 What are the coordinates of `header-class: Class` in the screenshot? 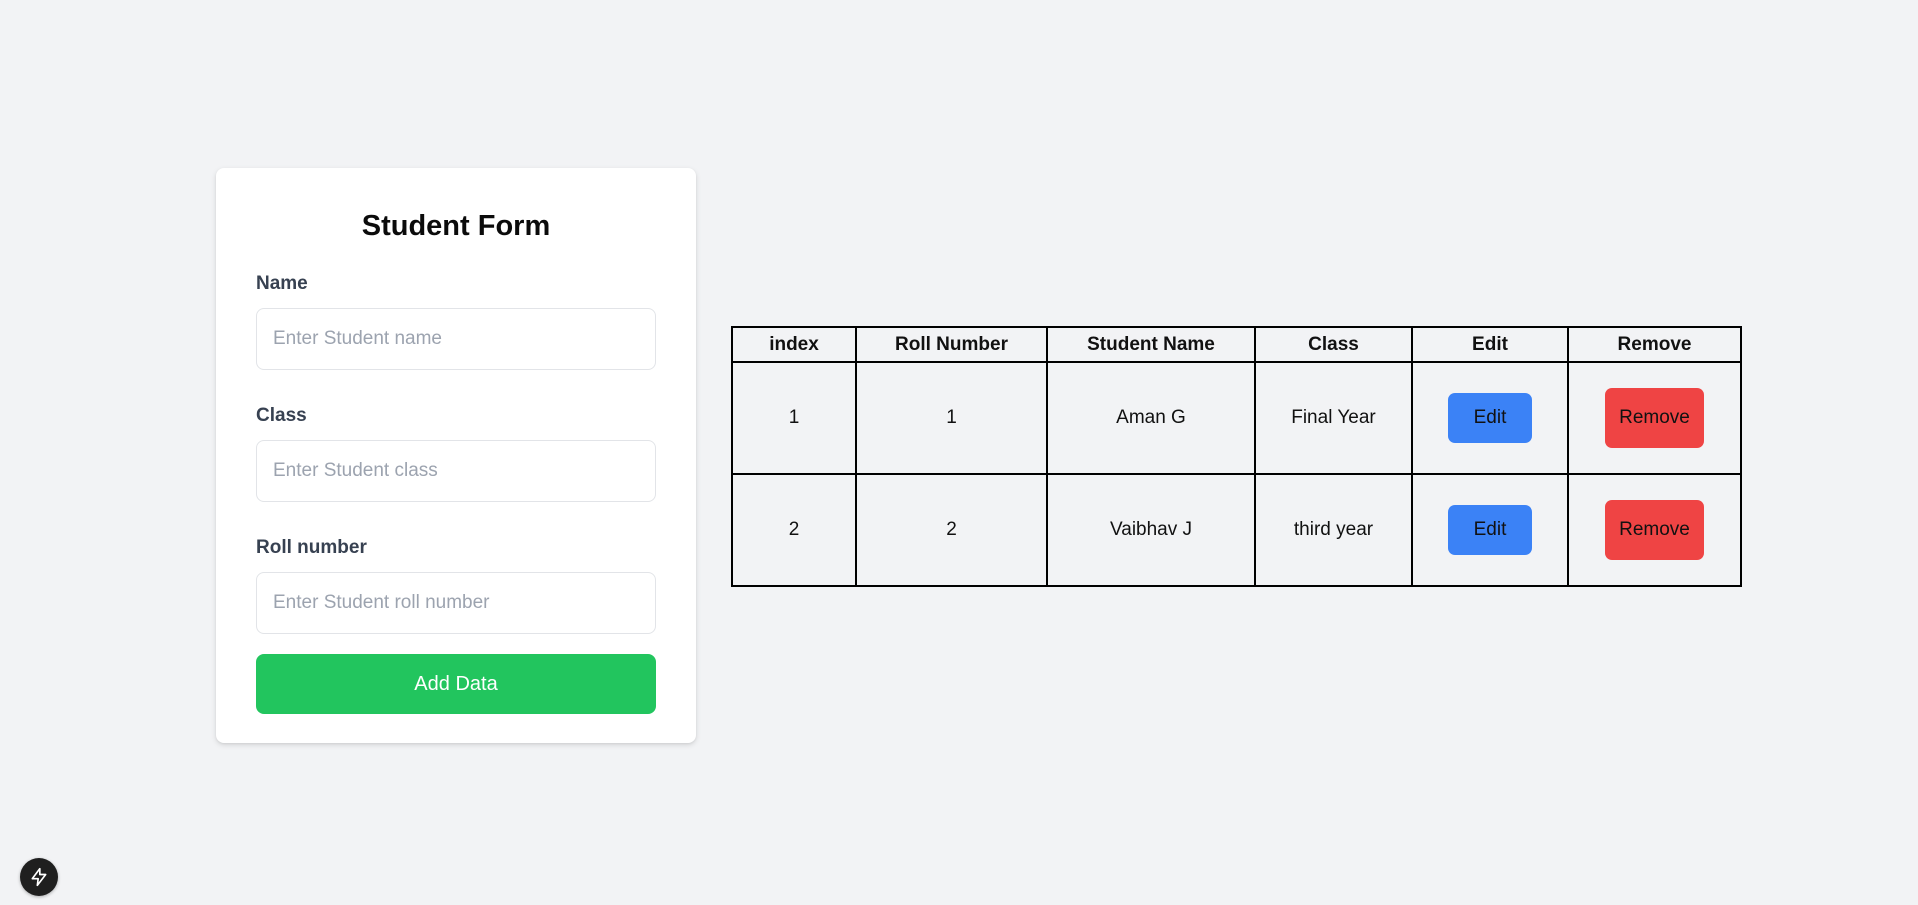 It's located at (1333, 344).